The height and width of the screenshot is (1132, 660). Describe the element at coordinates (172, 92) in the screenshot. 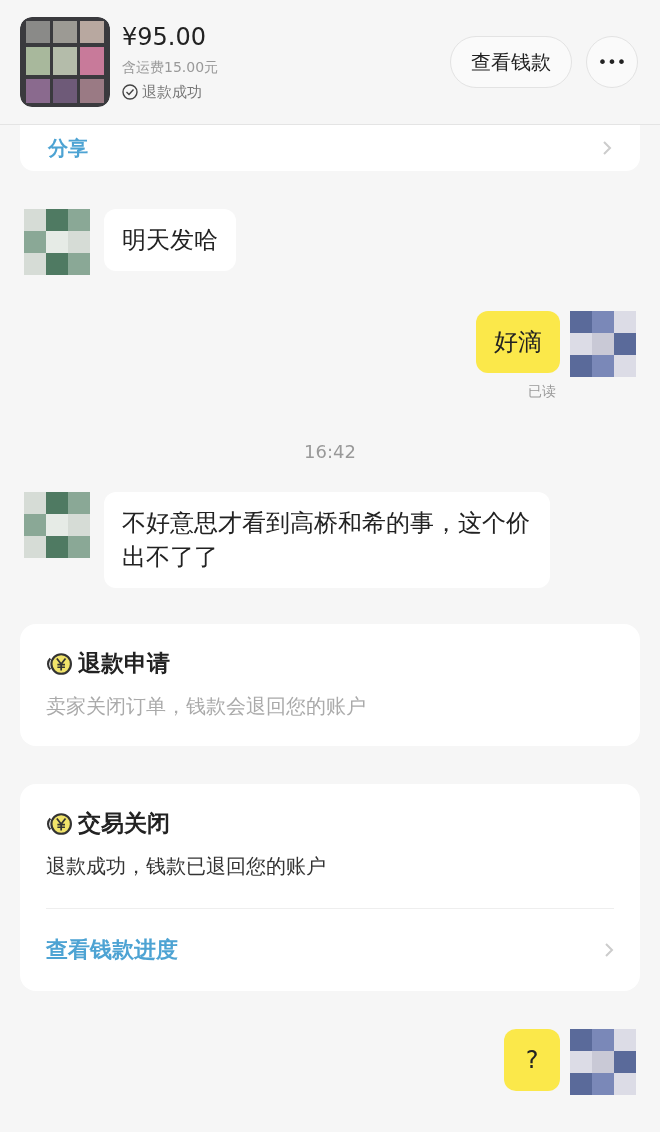

I see `order-status: 退款成功` at that location.